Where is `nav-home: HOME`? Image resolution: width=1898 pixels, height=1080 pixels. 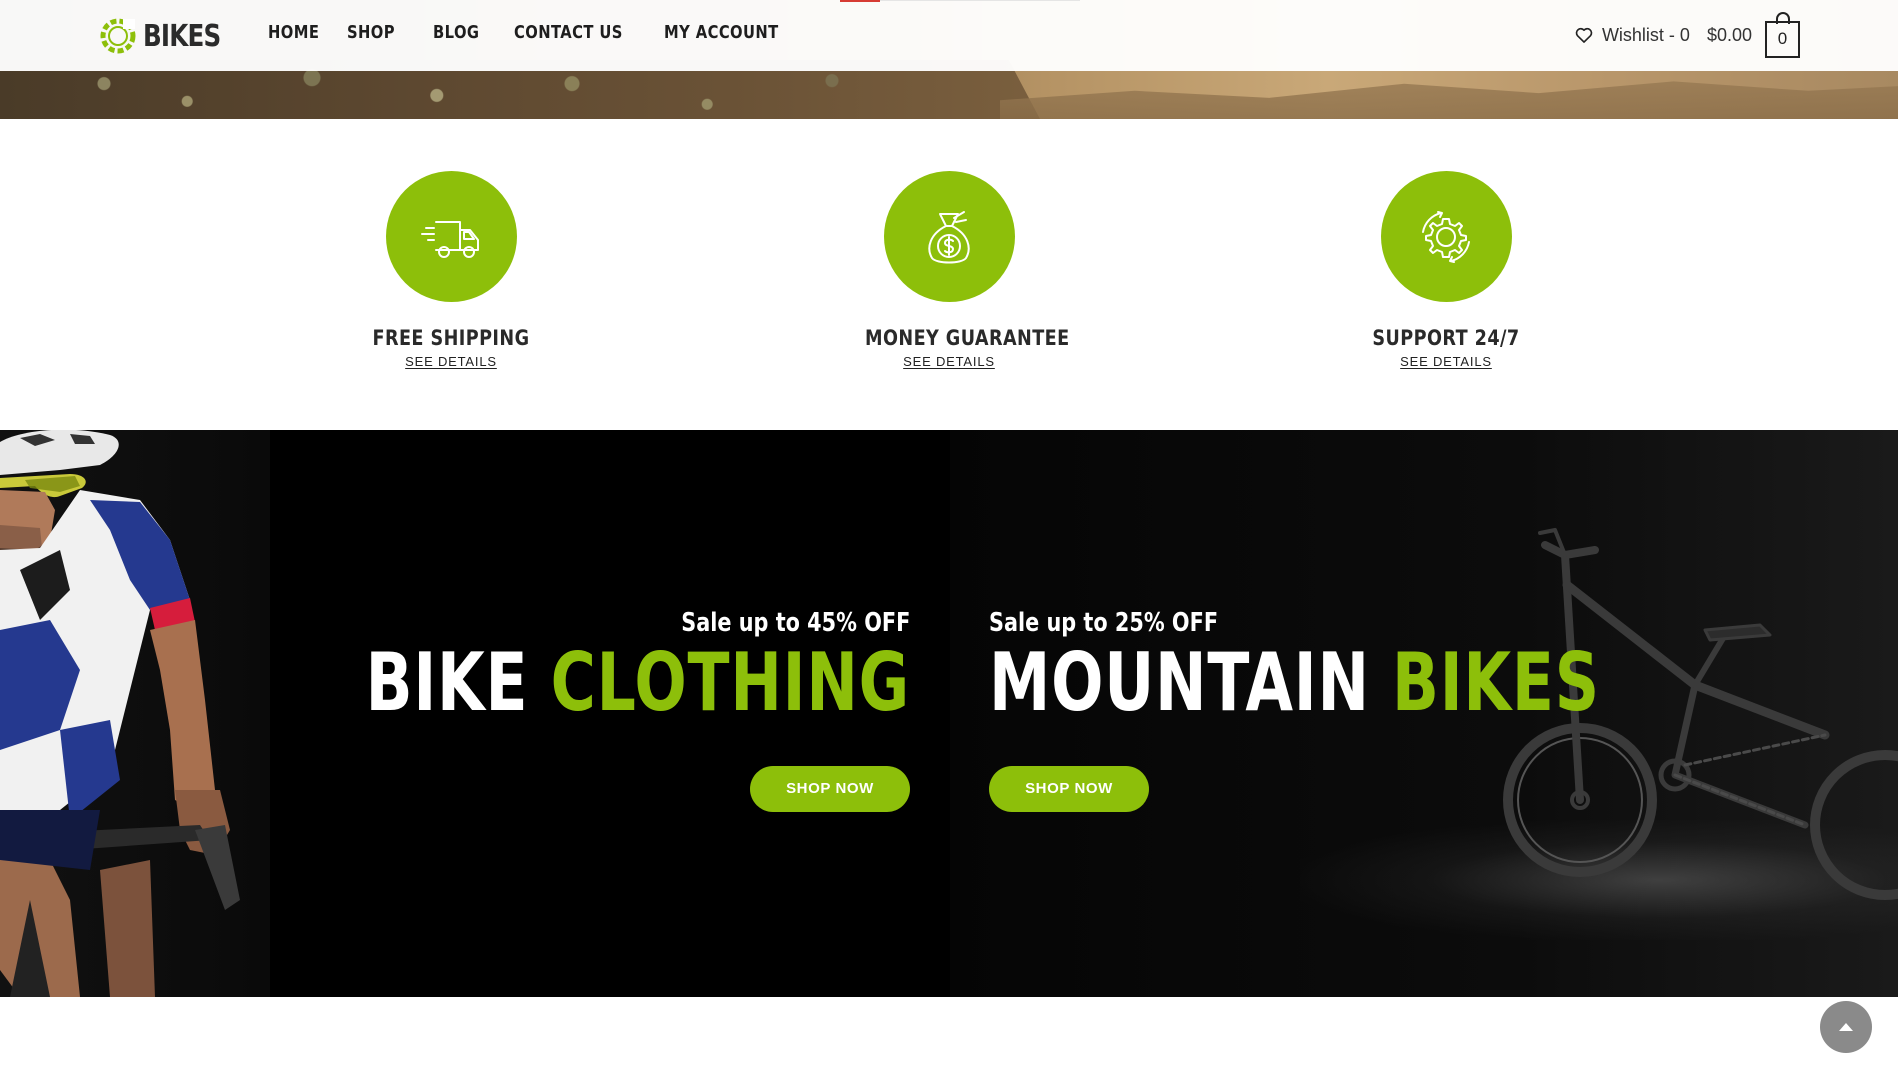
nav-home: HOME is located at coordinates (293, 32).